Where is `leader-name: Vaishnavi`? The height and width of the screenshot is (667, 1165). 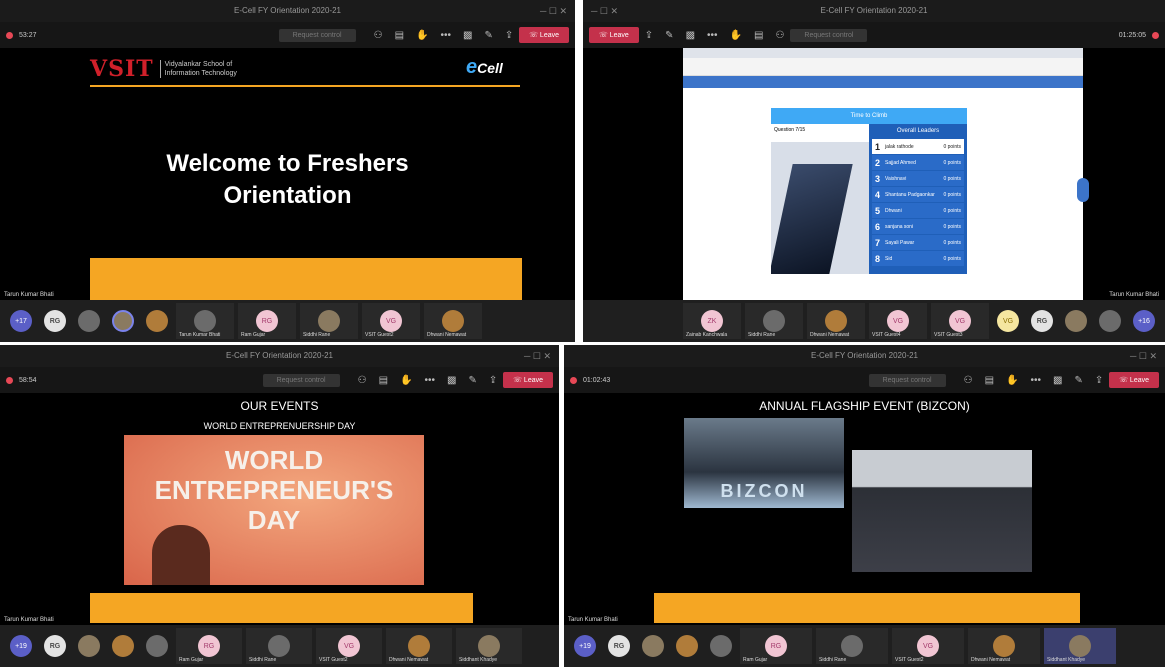 leader-name: Vaishnavi is located at coordinates (896, 178).